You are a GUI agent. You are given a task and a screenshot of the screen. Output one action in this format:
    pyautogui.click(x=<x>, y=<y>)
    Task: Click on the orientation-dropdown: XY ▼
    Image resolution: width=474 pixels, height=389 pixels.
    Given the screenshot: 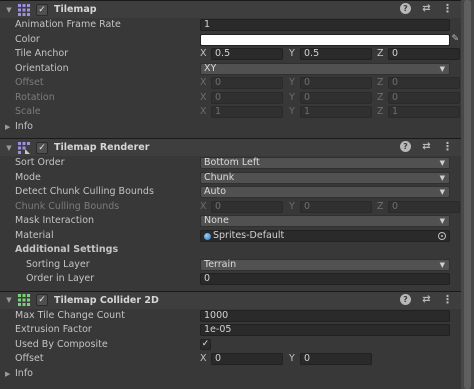 What is the action you would take?
    pyautogui.click(x=325, y=68)
    